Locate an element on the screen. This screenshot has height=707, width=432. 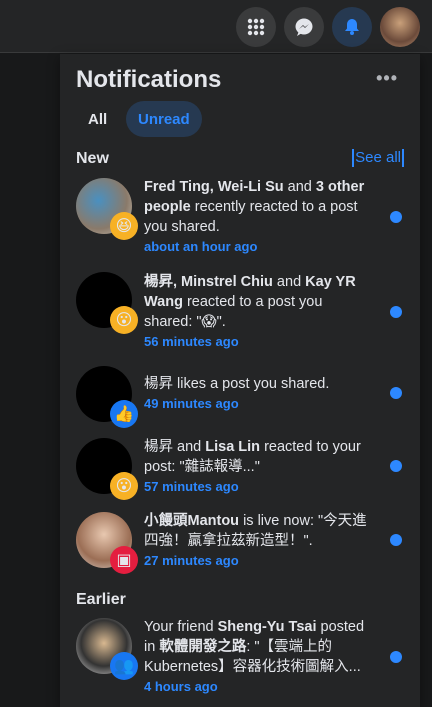
section-earlier-heading: Earlier is located at coordinates (101, 599).